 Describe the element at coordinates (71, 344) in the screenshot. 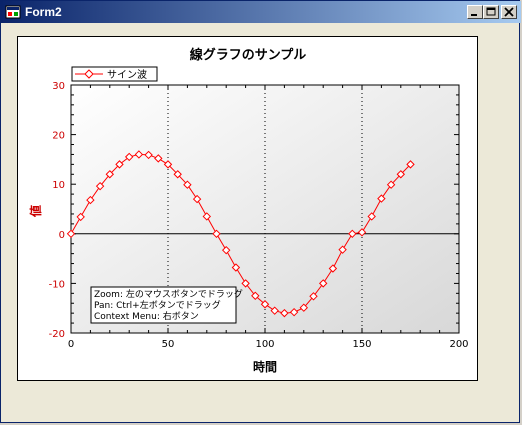

I see `x-tick-label: 0` at that location.